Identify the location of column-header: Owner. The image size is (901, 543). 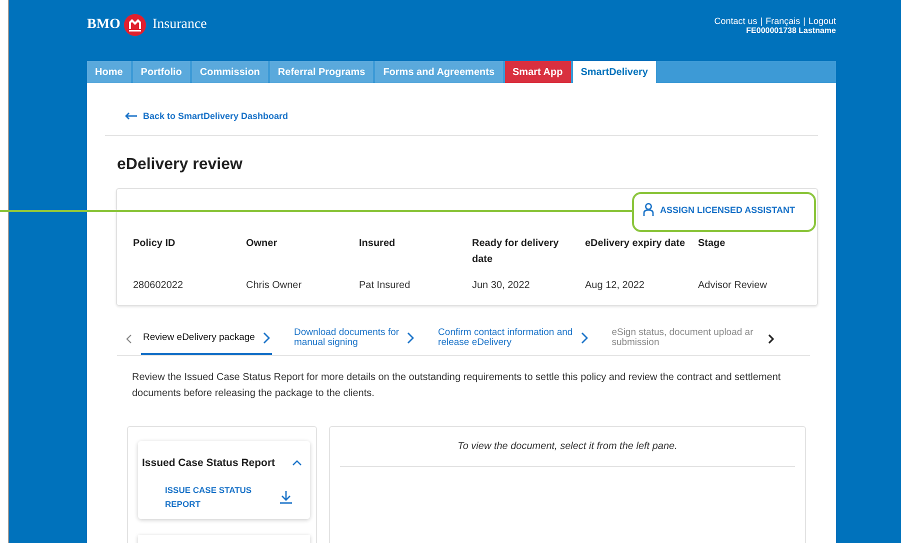
(262, 243).